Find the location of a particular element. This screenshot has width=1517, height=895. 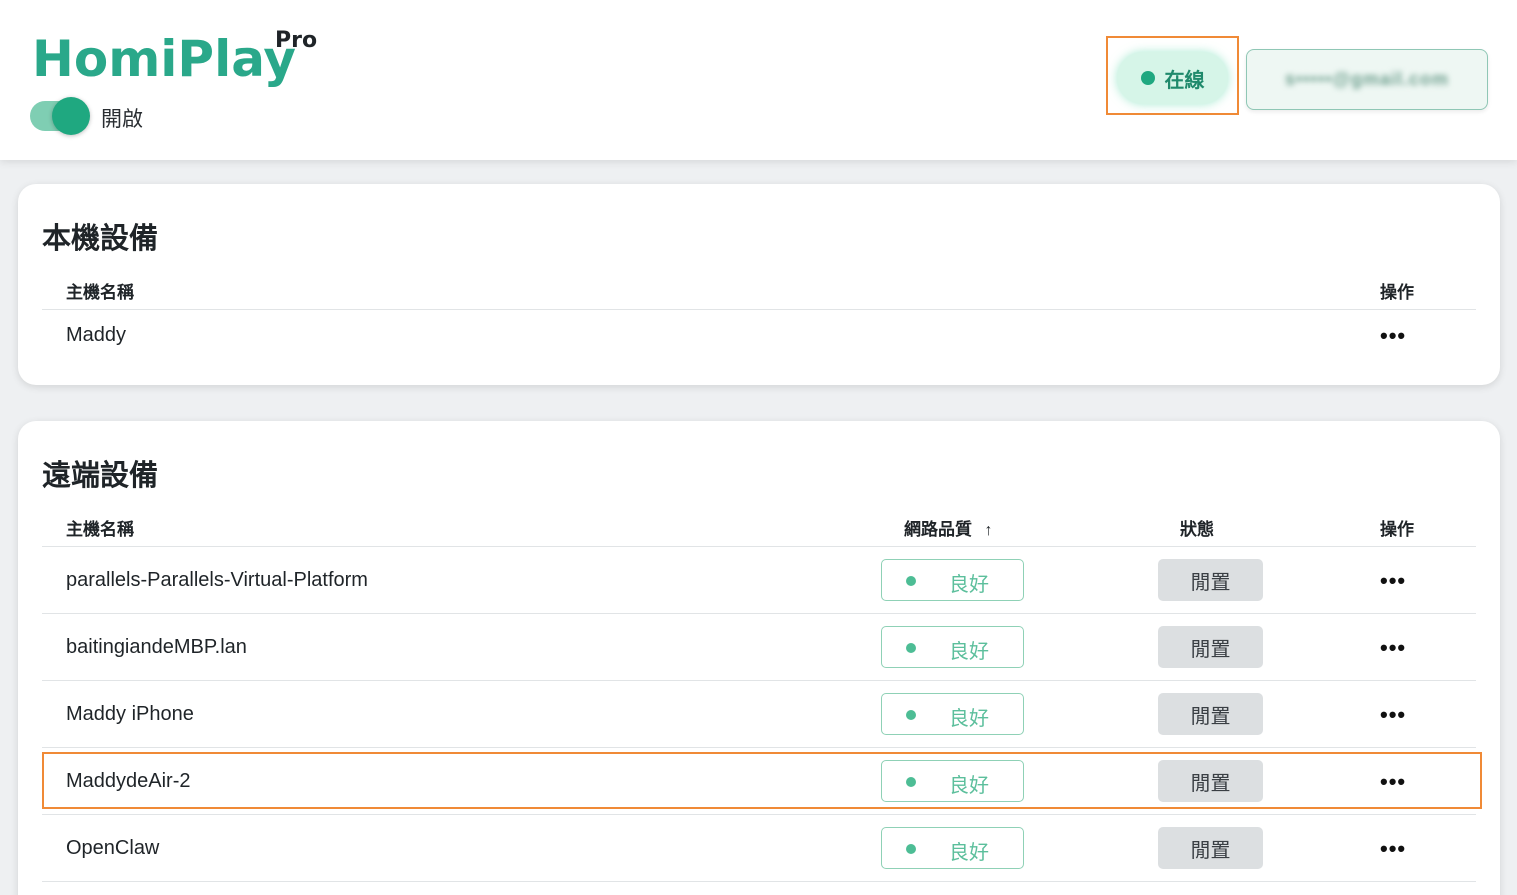

hostname-cell: parallels-Parallels-Virtual-Platform is located at coordinates (217, 580).